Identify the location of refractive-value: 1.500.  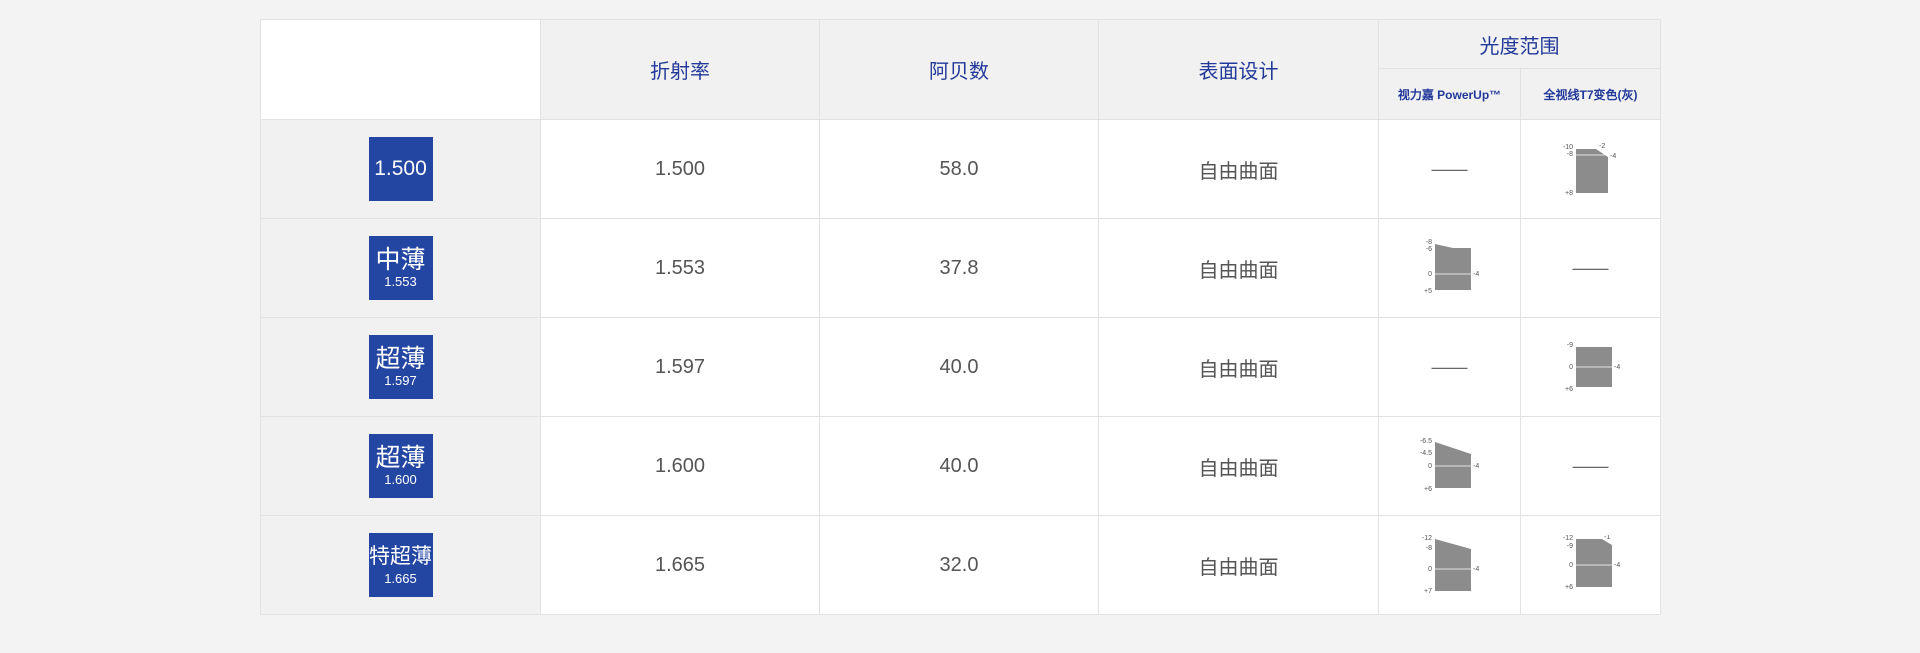
(680, 169).